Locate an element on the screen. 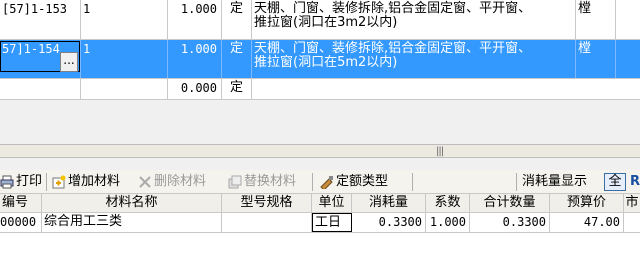 Image resolution: width=640 pixels, height=254 pixels. replace-material-button: 替换材料 is located at coordinates (262, 182).